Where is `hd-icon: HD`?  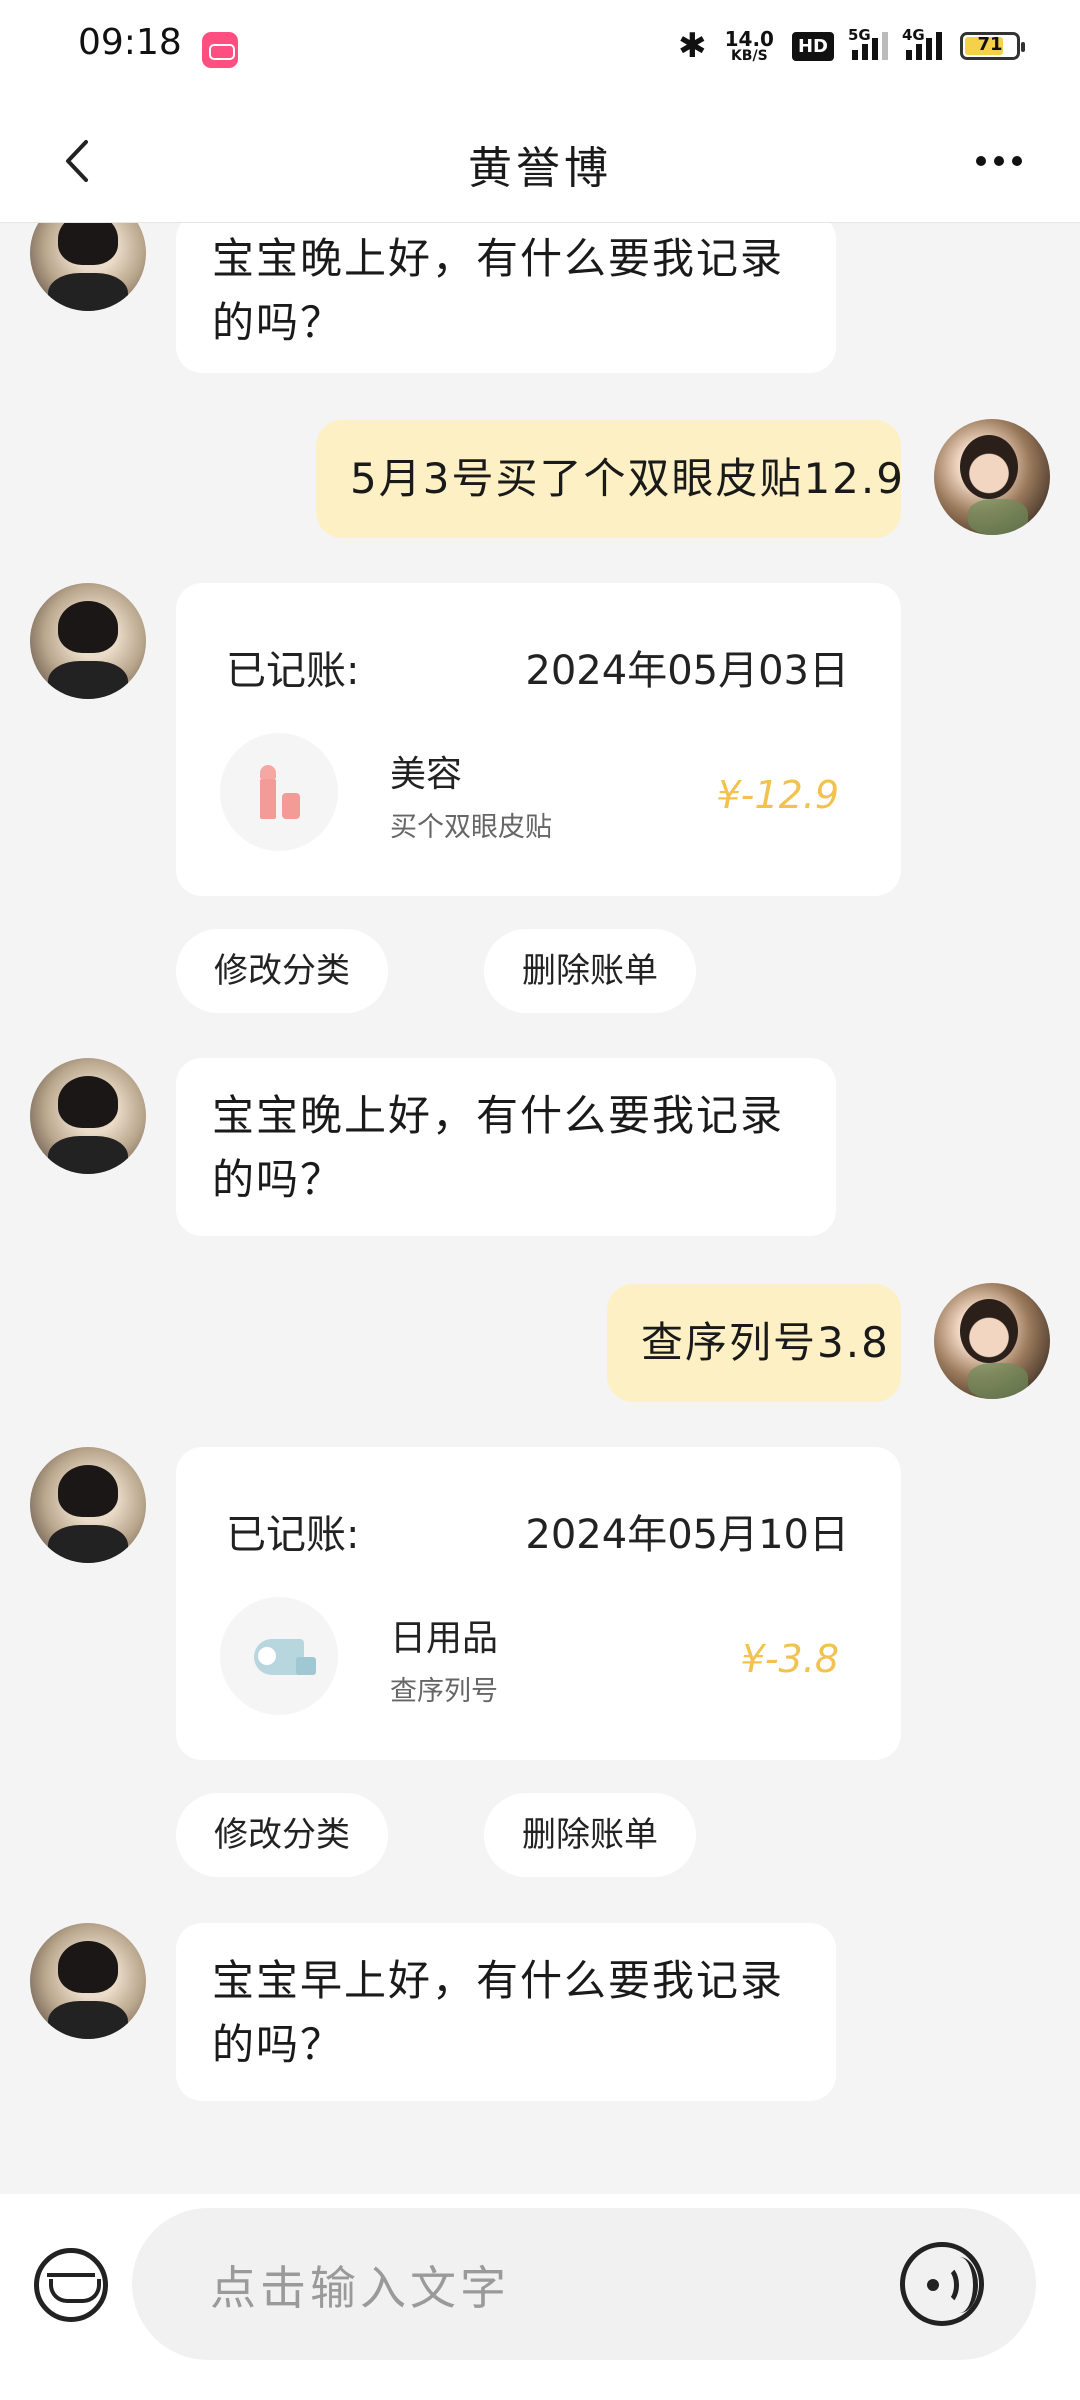 hd-icon: HD is located at coordinates (812, 46).